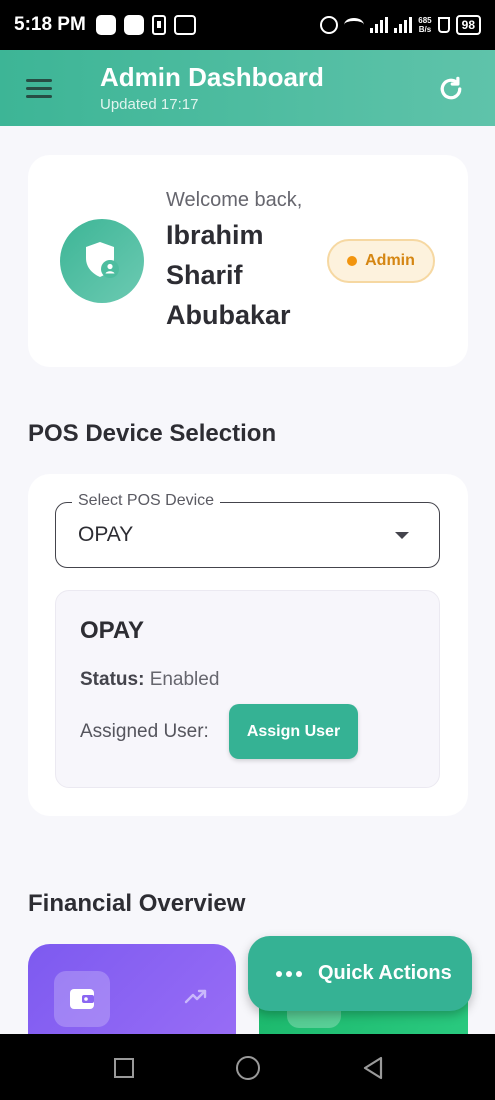 This screenshot has height=1100, width=495. What do you see at coordinates (146, 501) in the screenshot?
I see `select-label: Select POS Device` at bounding box center [146, 501].